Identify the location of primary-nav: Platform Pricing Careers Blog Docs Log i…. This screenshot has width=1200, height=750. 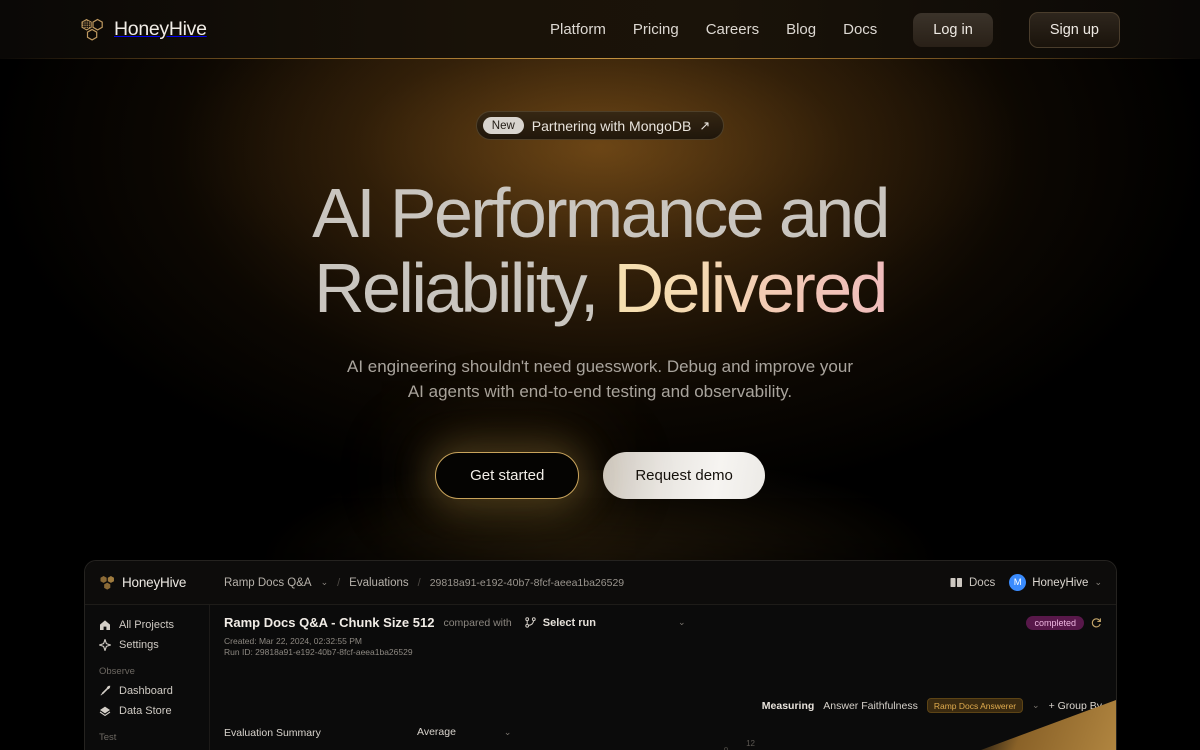
(835, 29).